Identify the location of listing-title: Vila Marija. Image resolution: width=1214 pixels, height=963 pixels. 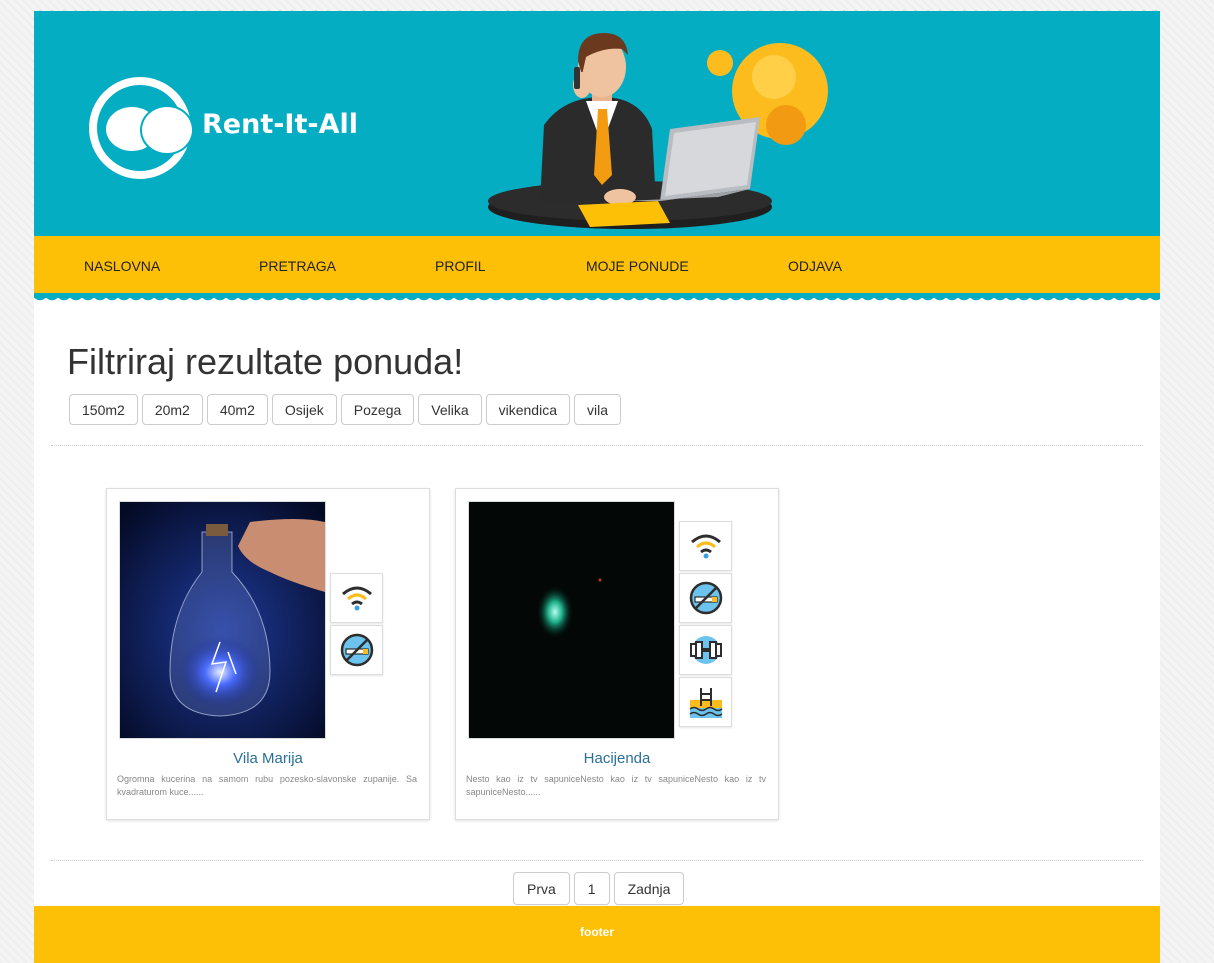
(268, 758).